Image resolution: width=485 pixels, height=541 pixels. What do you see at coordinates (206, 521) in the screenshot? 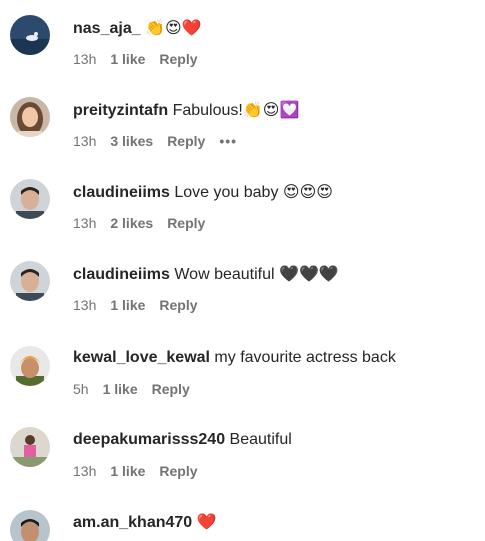
I see `heart-icon: ❤️` at bounding box center [206, 521].